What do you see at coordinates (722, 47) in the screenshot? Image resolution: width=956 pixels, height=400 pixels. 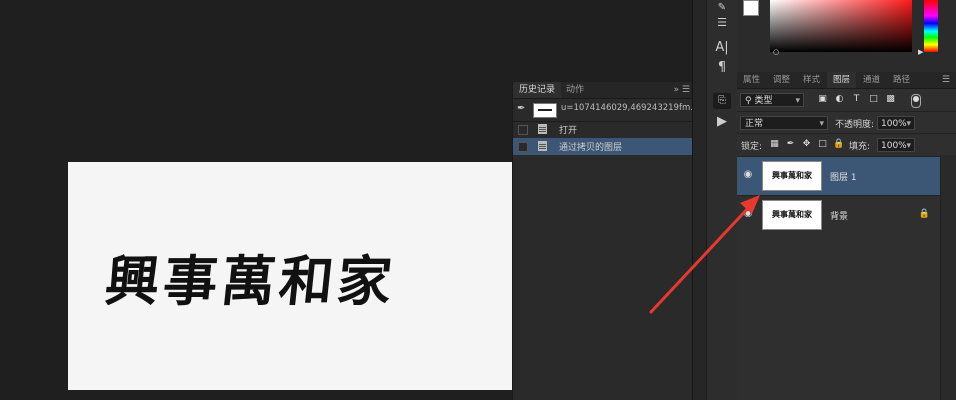 I see `character-panel-icon: A|` at bounding box center [722, 47].